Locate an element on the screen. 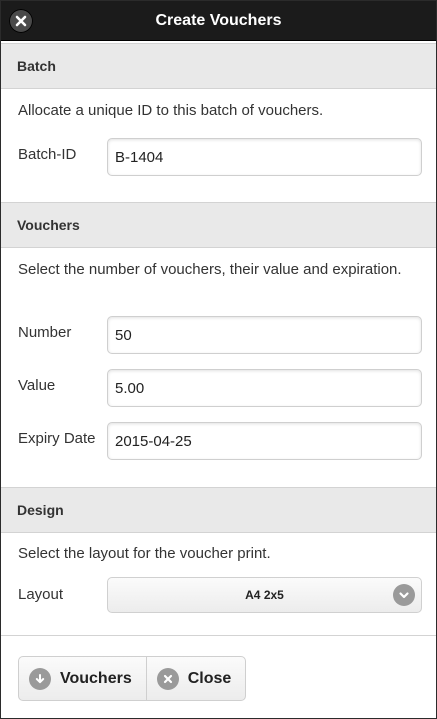 The width and height of the screenshot is (437, 719). expiry-date-input is located at coordinates (264, 441).